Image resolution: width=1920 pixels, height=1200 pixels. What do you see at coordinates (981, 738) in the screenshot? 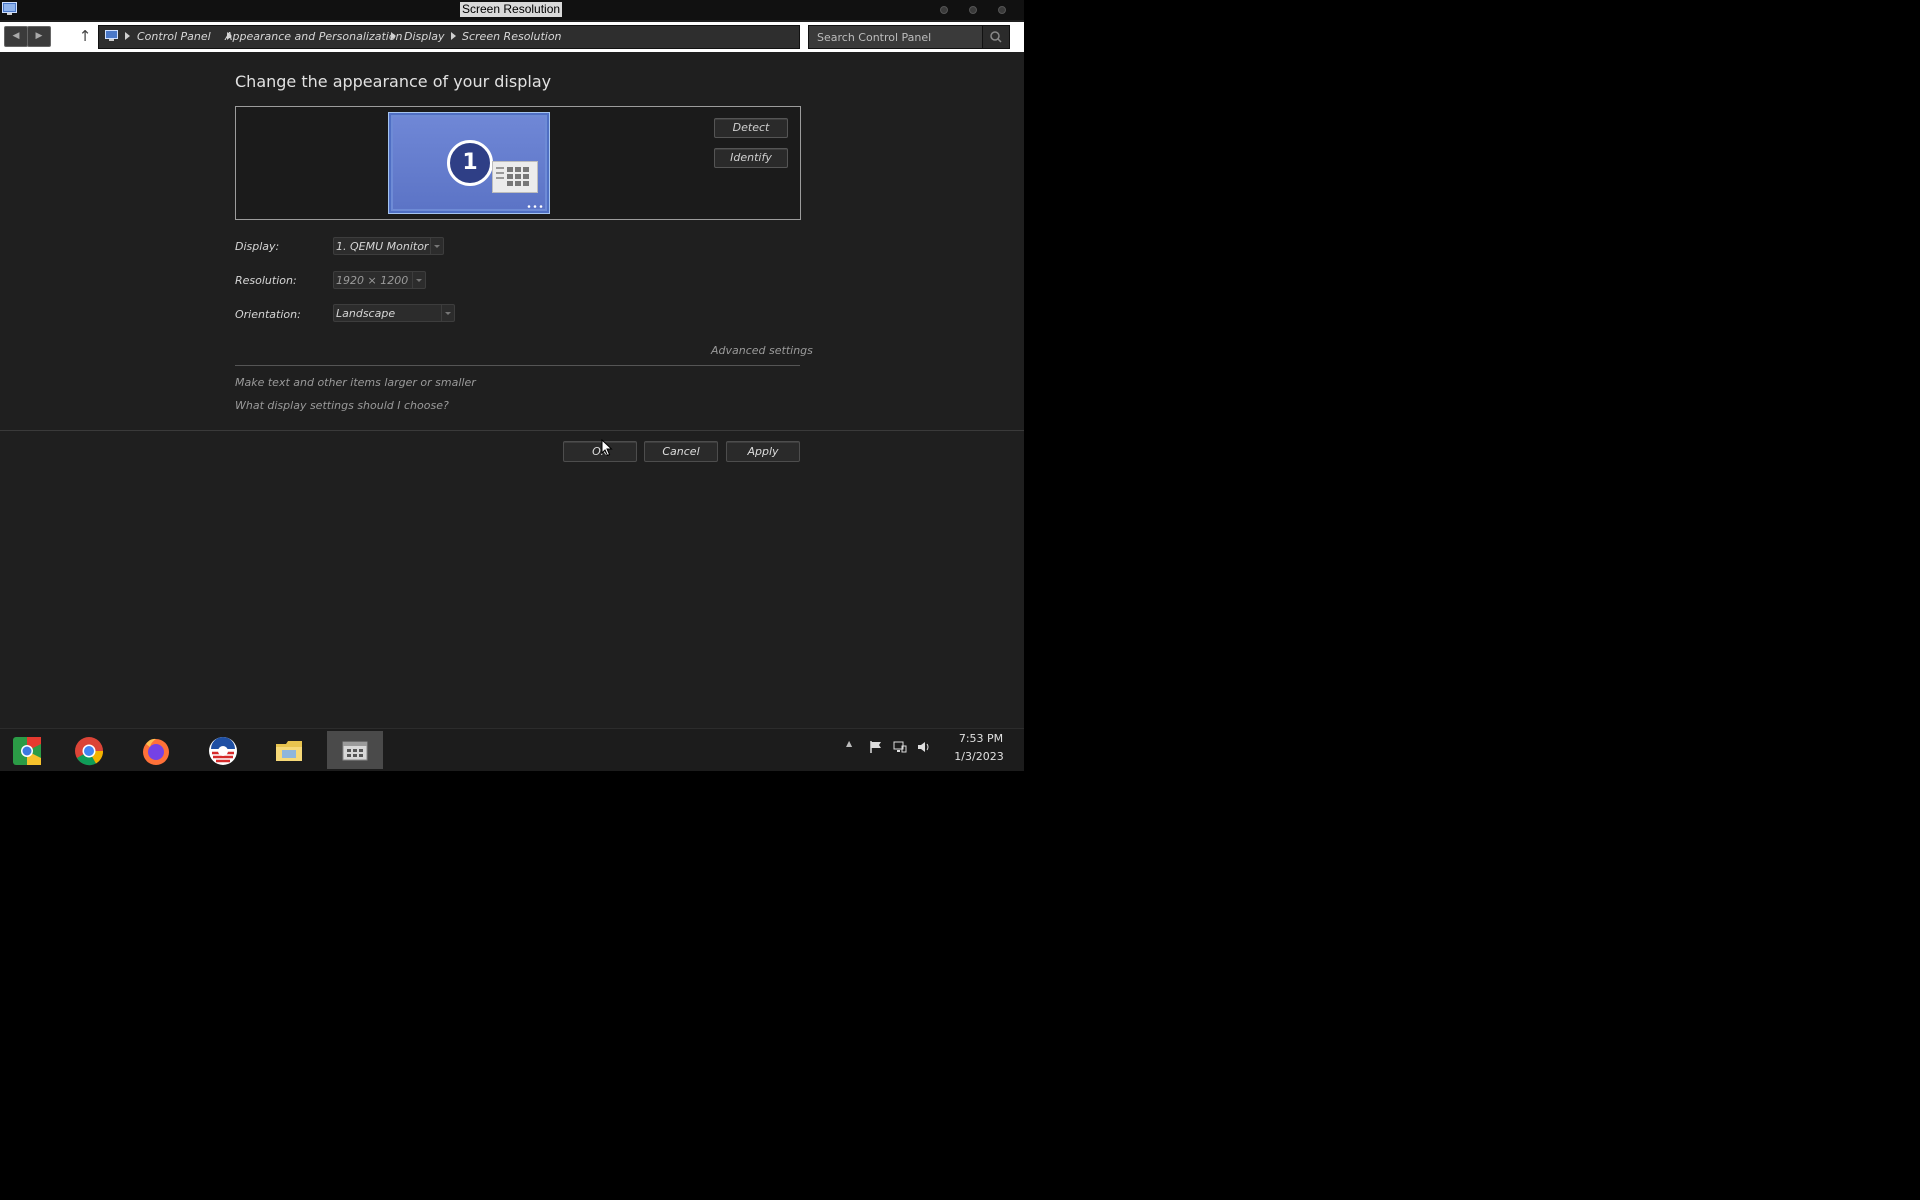
I see `clock-time: 7:53 PM` at bounding box center [981, 738].